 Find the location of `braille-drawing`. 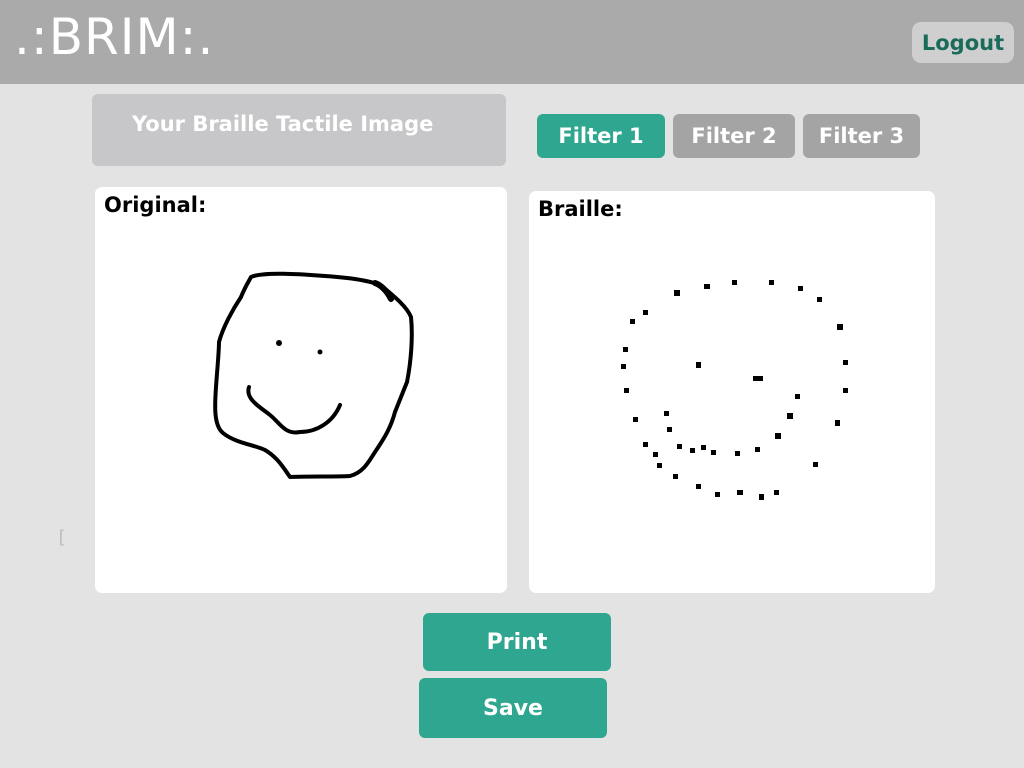

braille-drawing is located at coordinates (734, 390).